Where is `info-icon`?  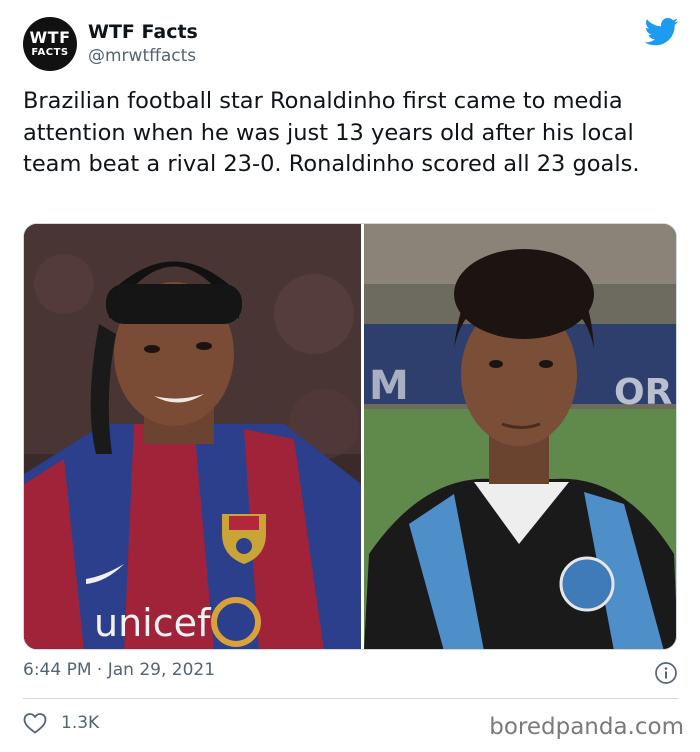 info-icon is located at coordinates (666, 673).